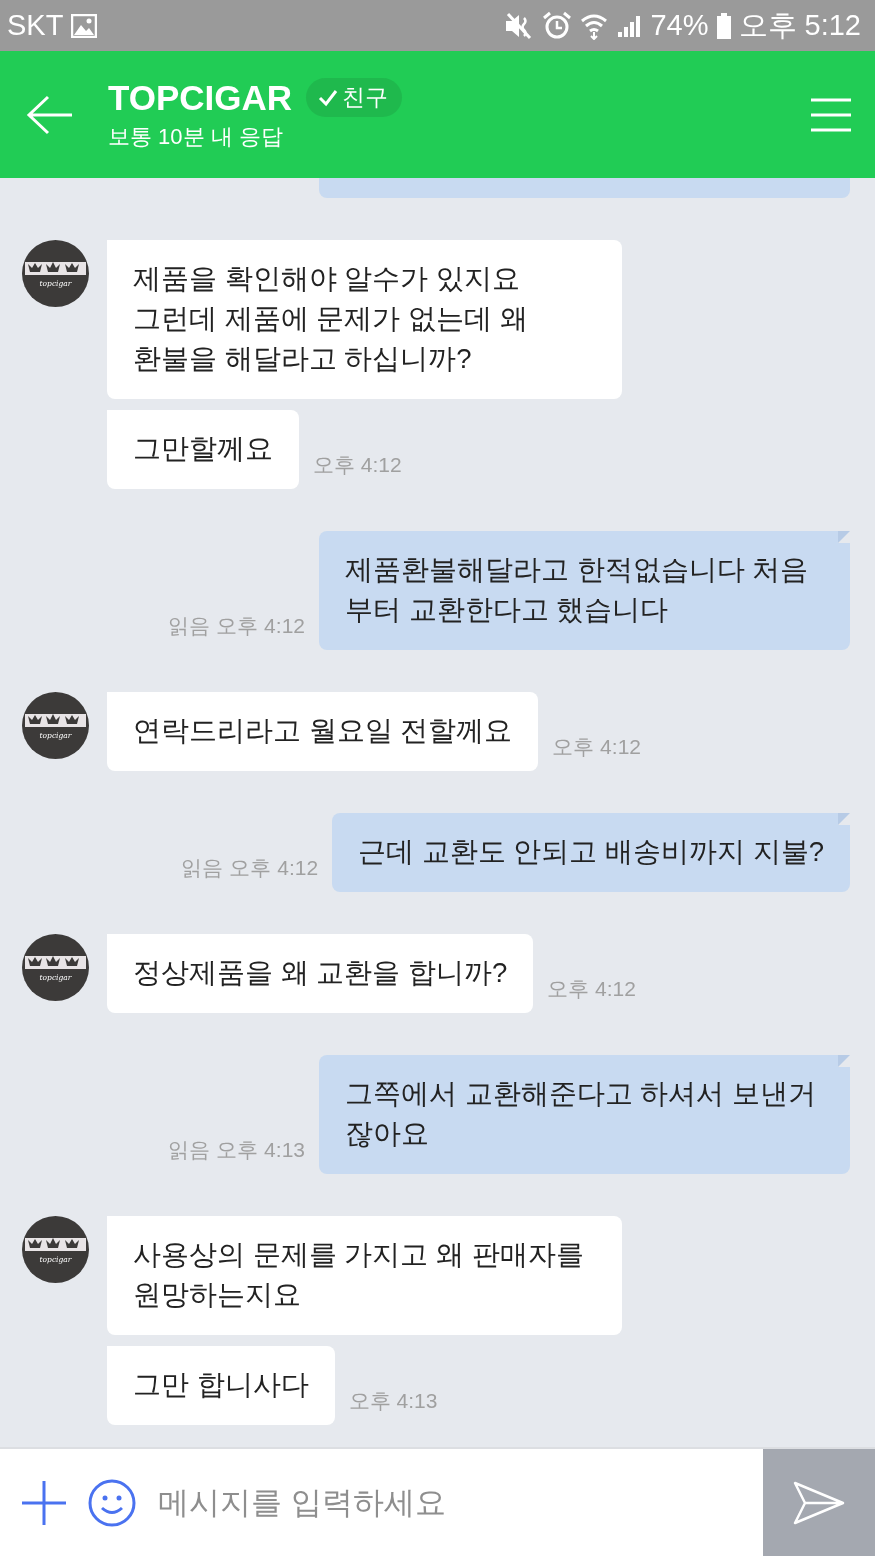 The image size is (875, 1556). What do you see at coordinates (591, 852) in the screenshot?
I see `message-bubble: 근데 교환도 안되고 배송비까지 지불?` at bounding box center [591, 852].